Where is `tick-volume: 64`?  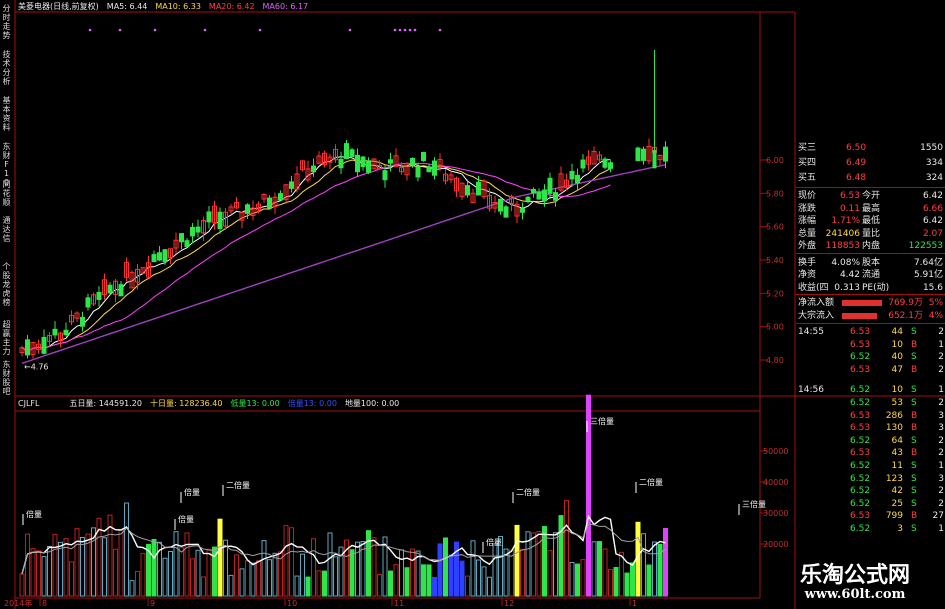 tick-volume: 64 is located at coordinates (897, 440).